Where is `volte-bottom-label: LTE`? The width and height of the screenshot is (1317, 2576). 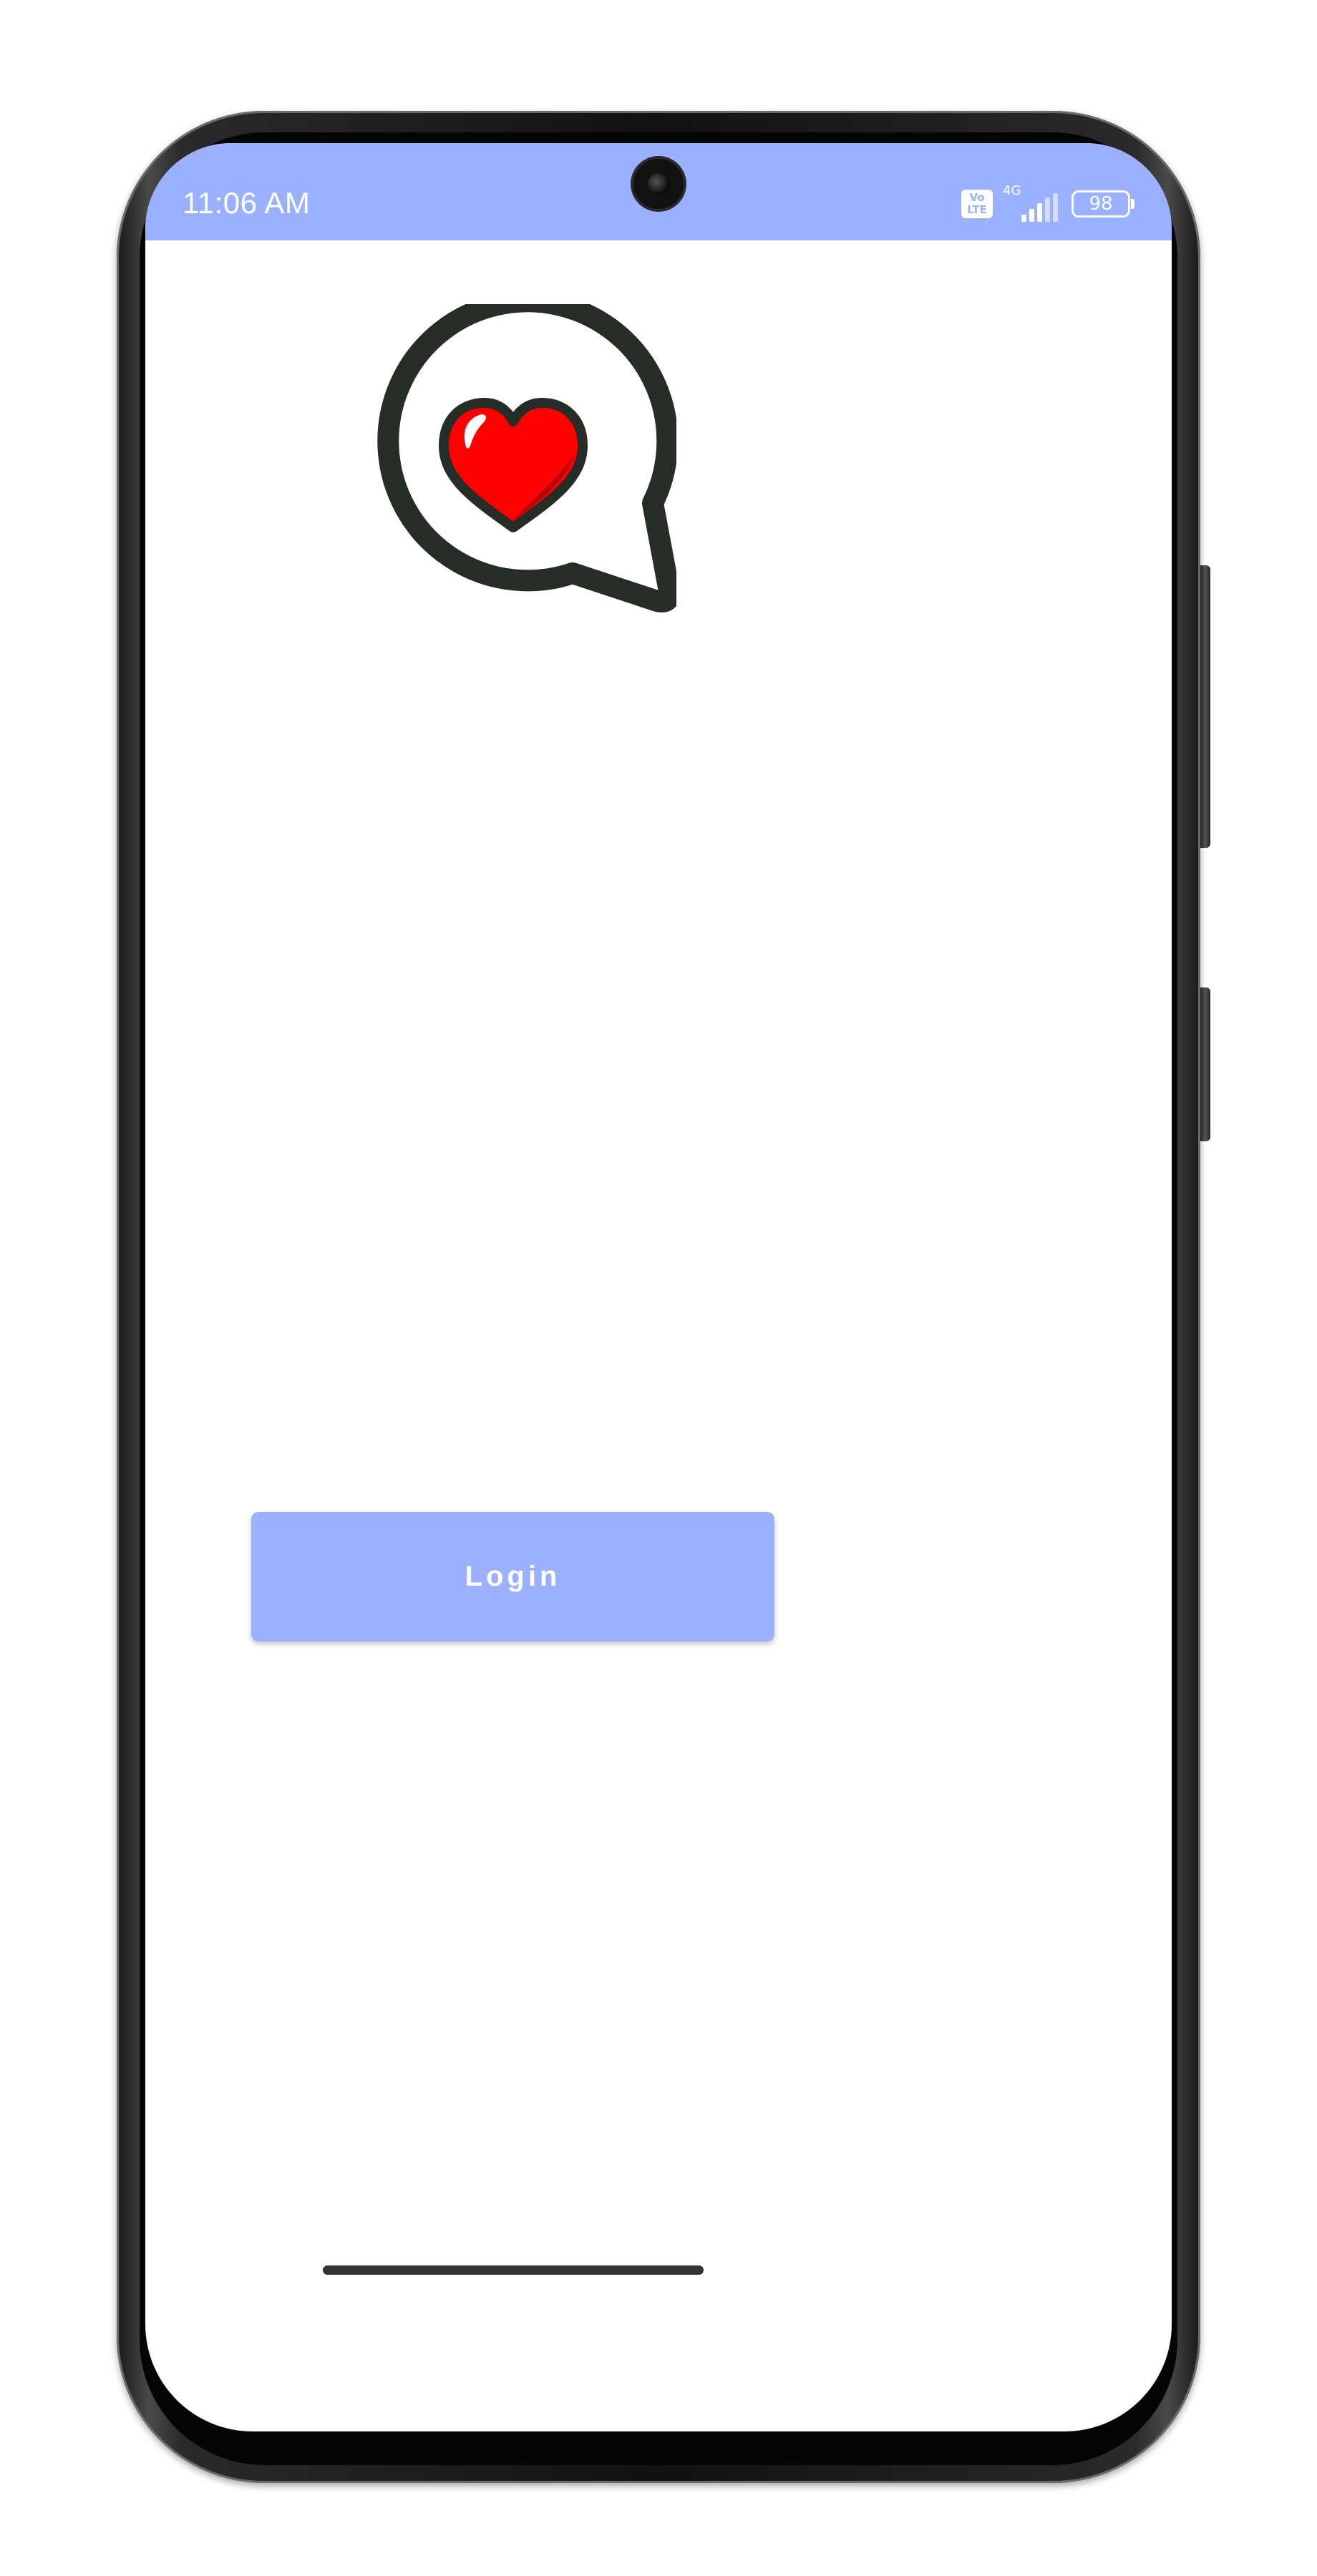 volte-bottom-label: LTE is located at coordinates (977, 209).